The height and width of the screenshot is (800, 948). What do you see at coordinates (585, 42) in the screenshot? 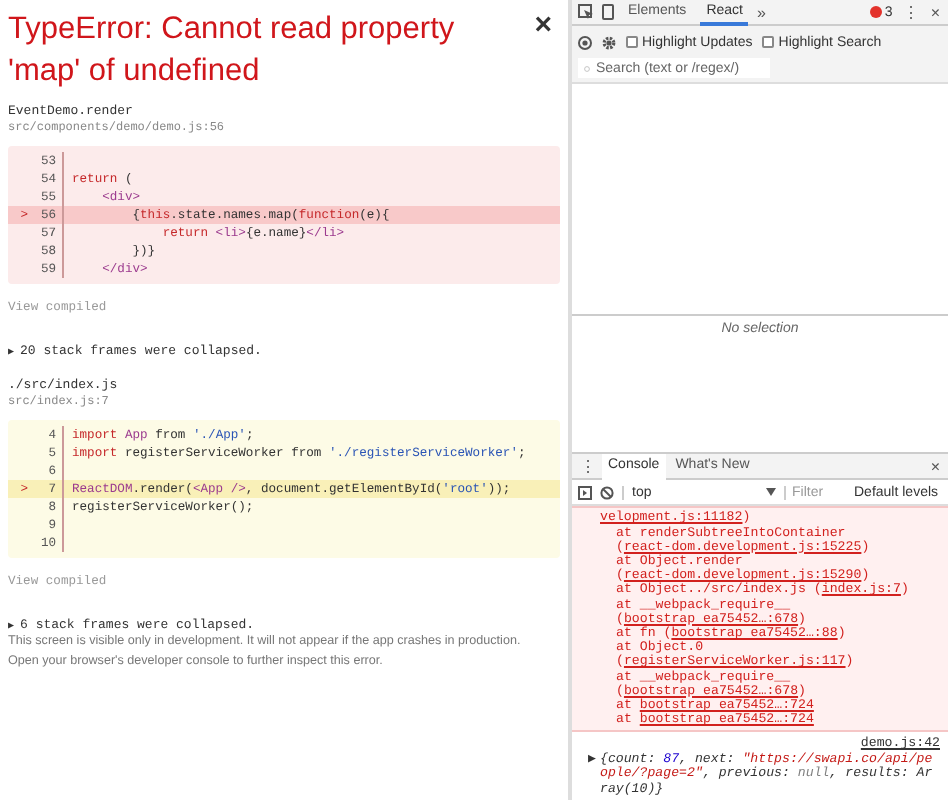
I see `target-icon` at bounding box center [585, 42].